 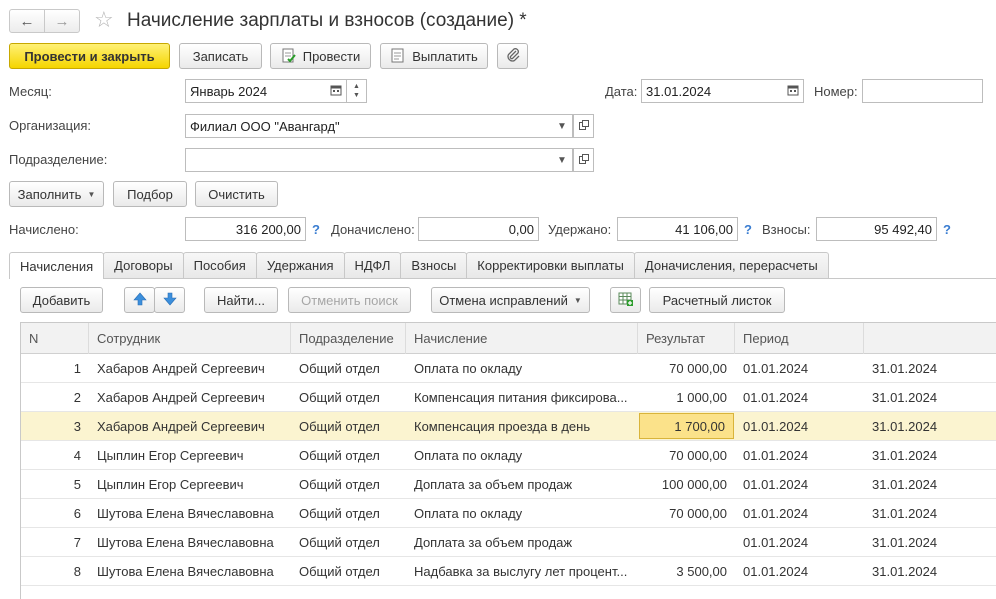 I want to click on column-header-department: Подразделение, so click(x=348, y=338).